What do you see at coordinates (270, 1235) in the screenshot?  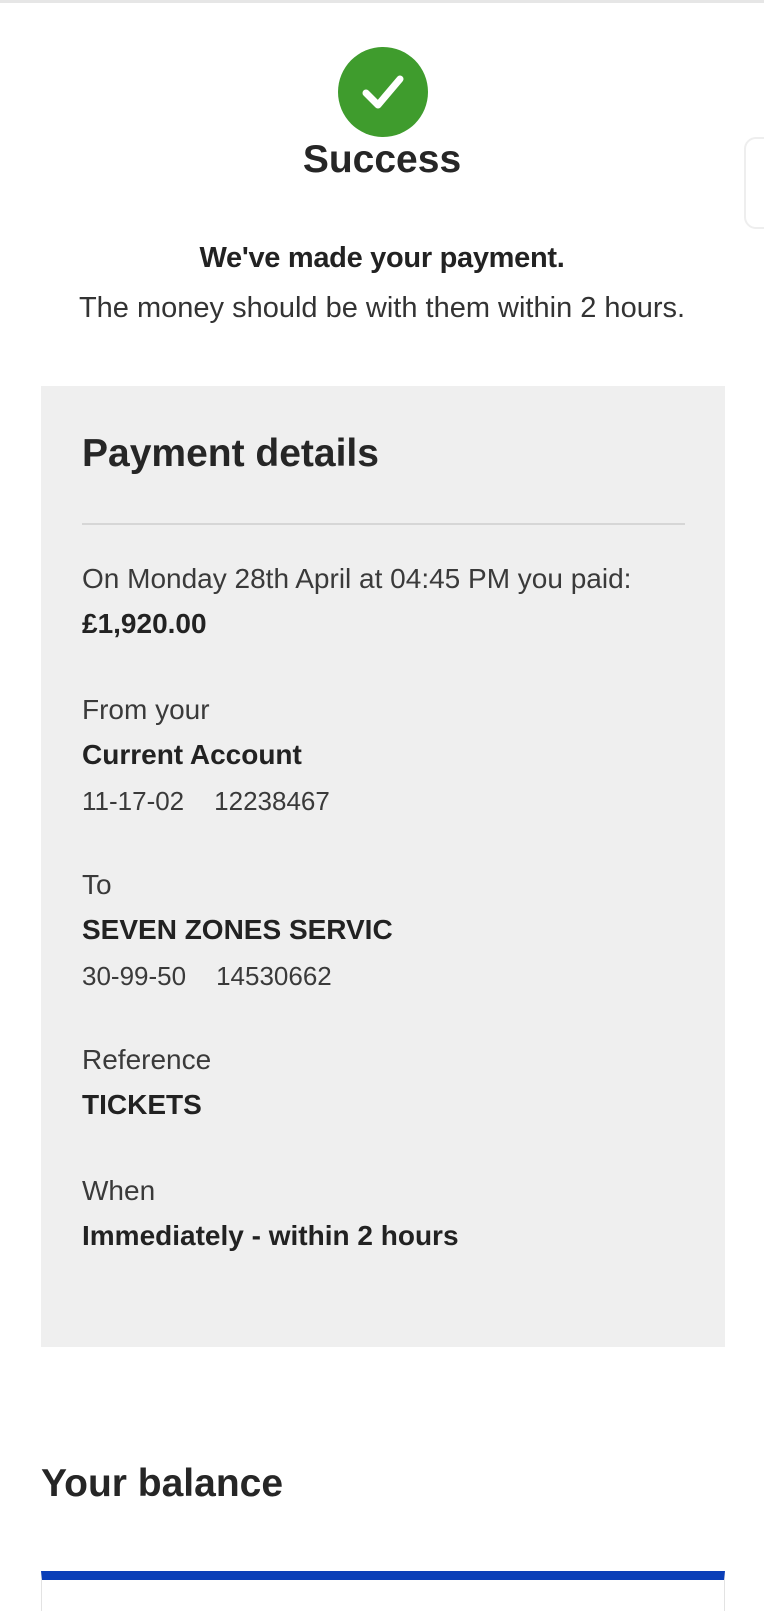 I see `when-value: Immediately - within 2 hours` at bounding box center [270, 1235].